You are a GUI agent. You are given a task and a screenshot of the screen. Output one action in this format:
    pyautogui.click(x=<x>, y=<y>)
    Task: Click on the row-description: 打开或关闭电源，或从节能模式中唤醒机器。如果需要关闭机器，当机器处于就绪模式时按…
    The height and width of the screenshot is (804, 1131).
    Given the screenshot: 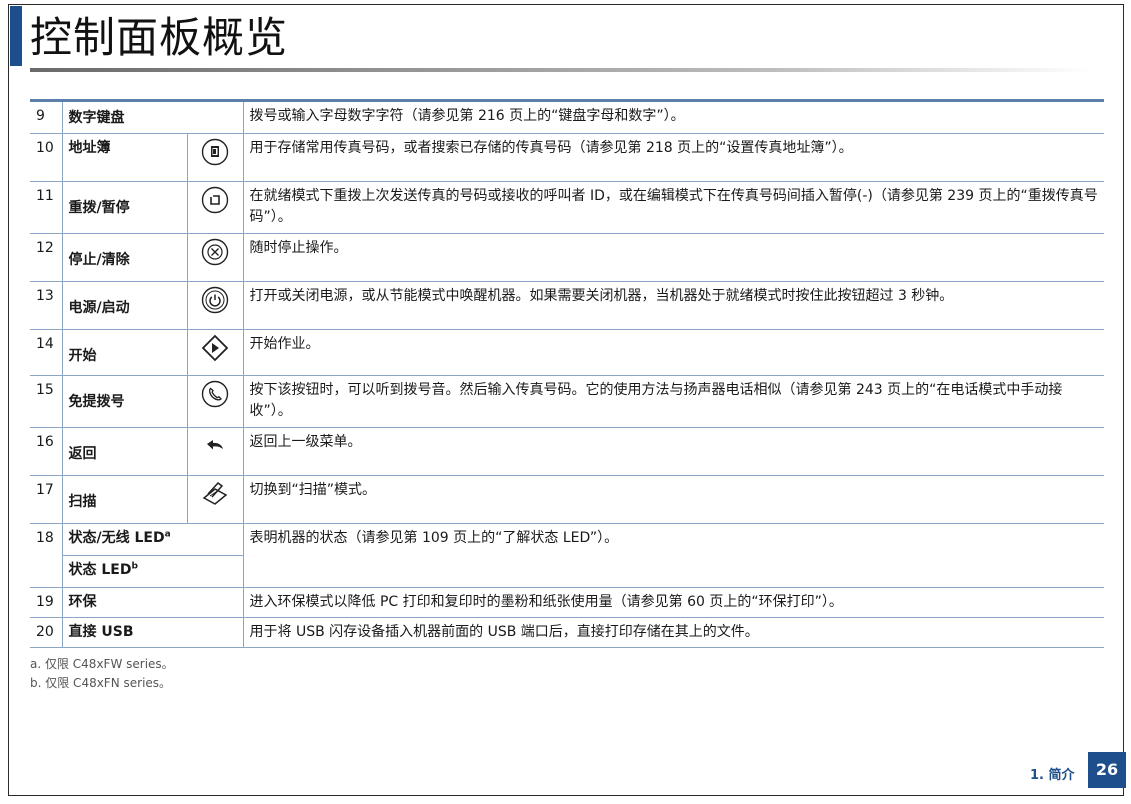 What is the action you would take?
    pyautogui.click(x=673, y=305)
    